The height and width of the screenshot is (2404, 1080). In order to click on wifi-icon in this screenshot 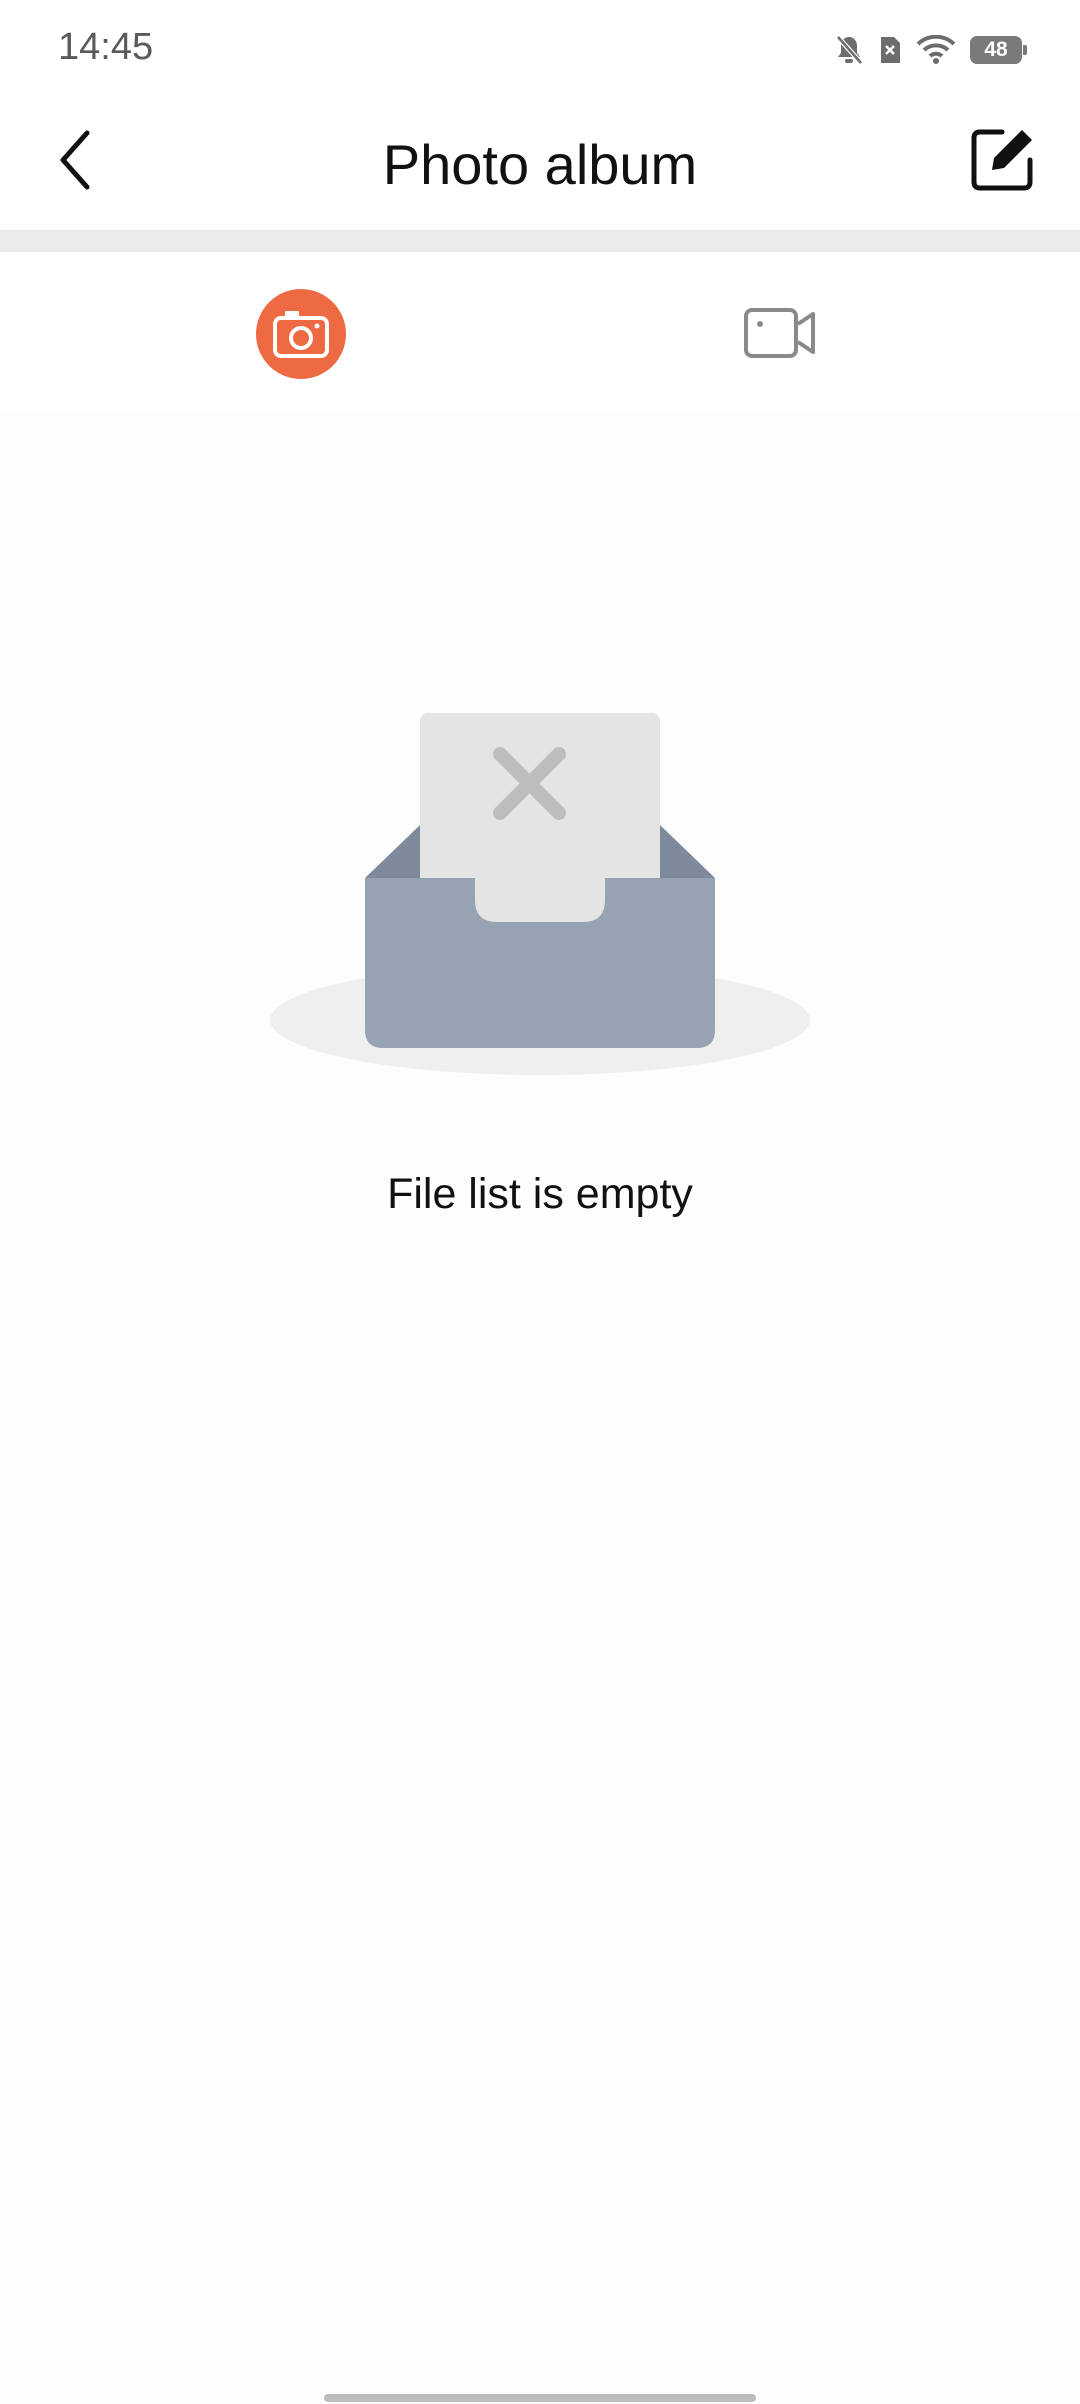, I will do `click(936, 50)`.